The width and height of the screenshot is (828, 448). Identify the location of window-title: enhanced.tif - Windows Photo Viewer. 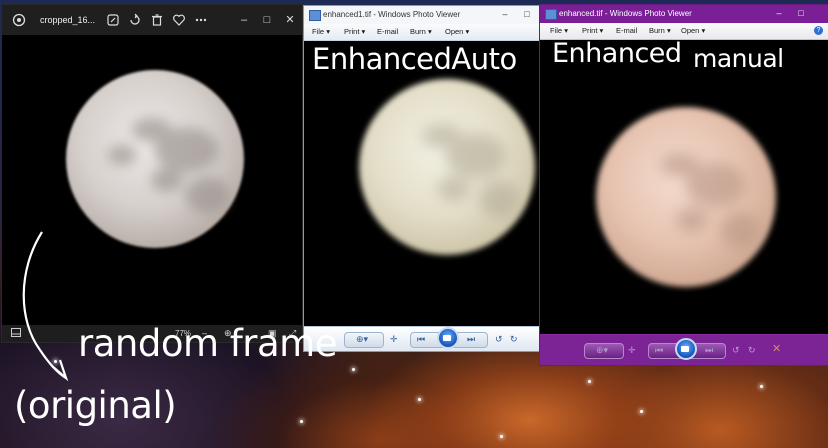
(625, 13).